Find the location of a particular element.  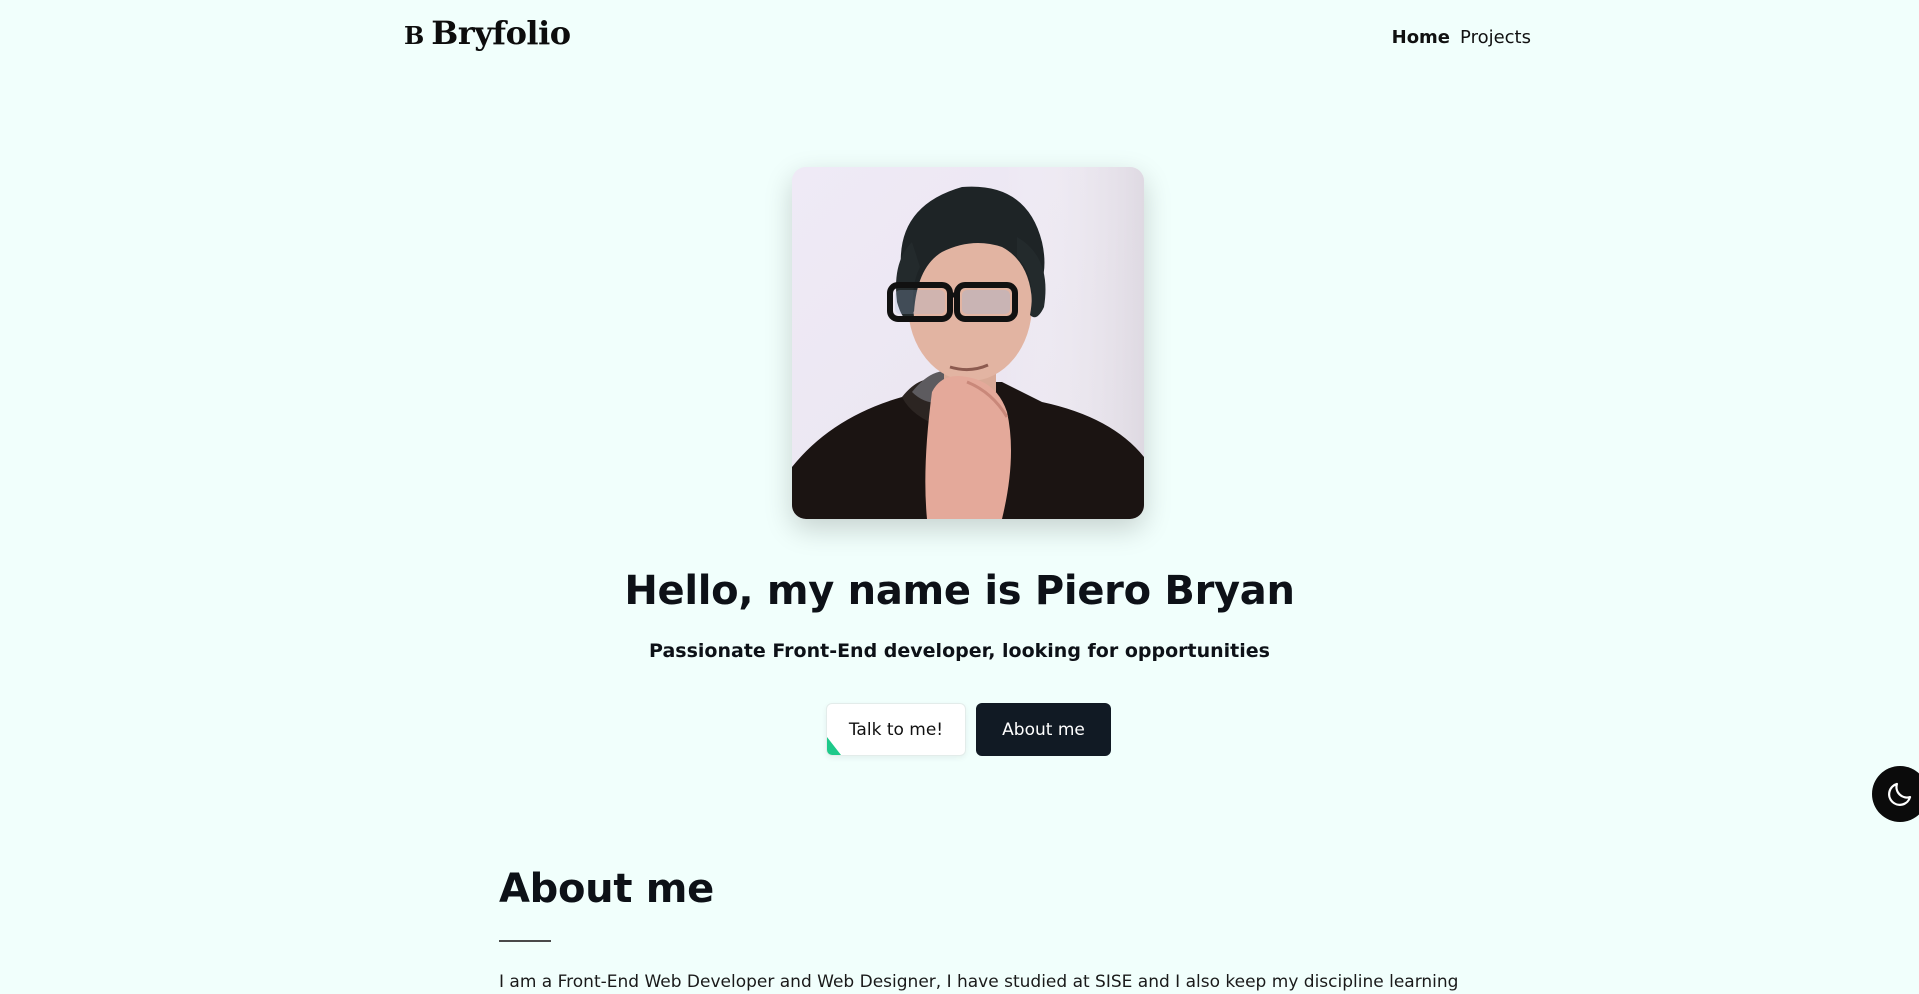

site-header: B Bryfolio Home Projects is located at coordinates (959, 39).